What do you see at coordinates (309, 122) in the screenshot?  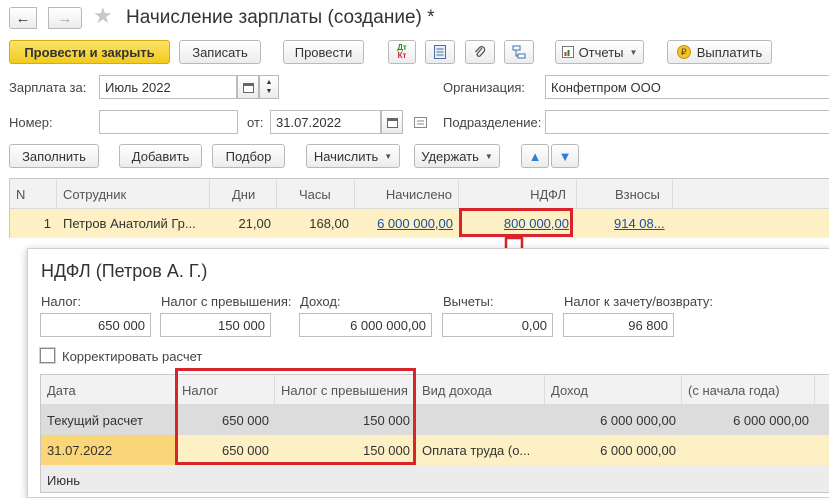 I see `date-value: 31.07.2022` at bounding box center [309, 122].